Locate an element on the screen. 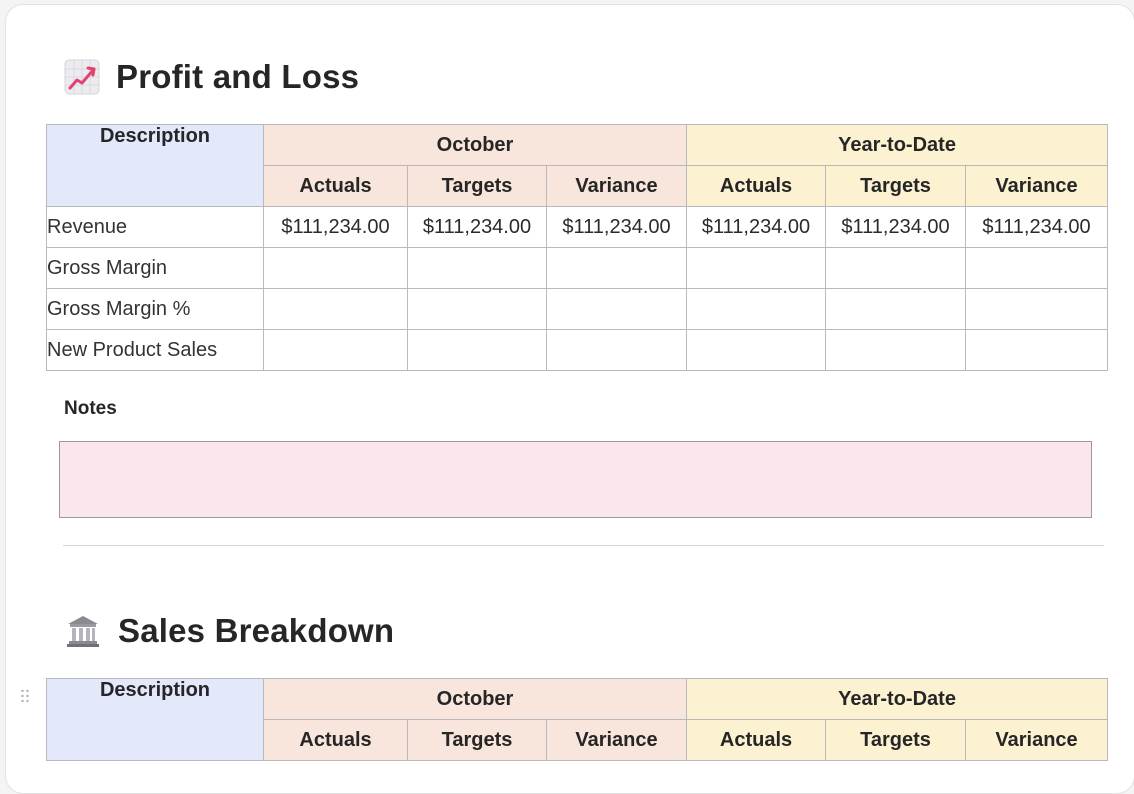 This screenshot has height=794, width=1134. row-label: Gross Margin is located at coordinates (155, 268).